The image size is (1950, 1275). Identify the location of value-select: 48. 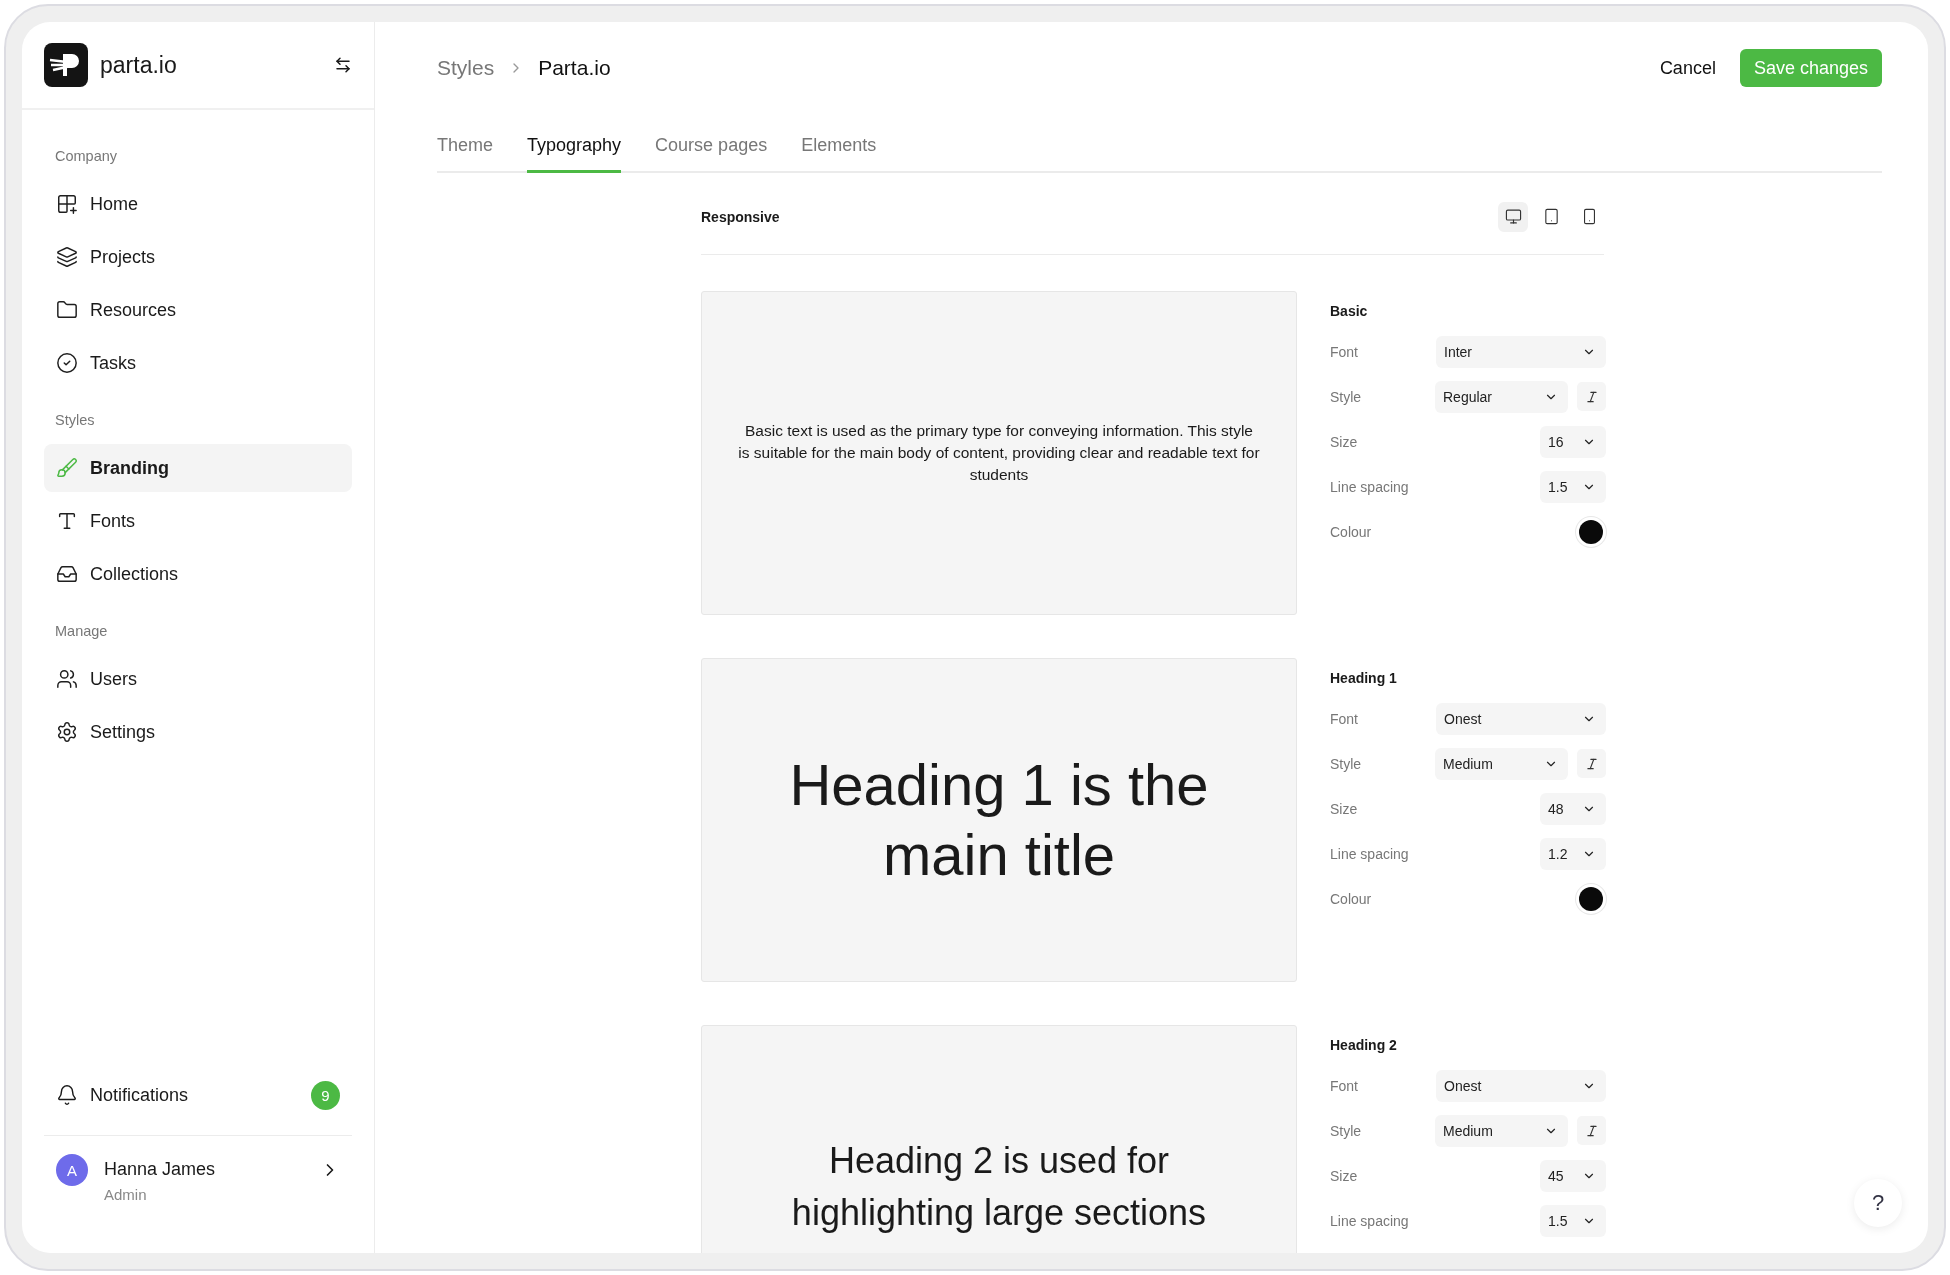
(1573, 808).